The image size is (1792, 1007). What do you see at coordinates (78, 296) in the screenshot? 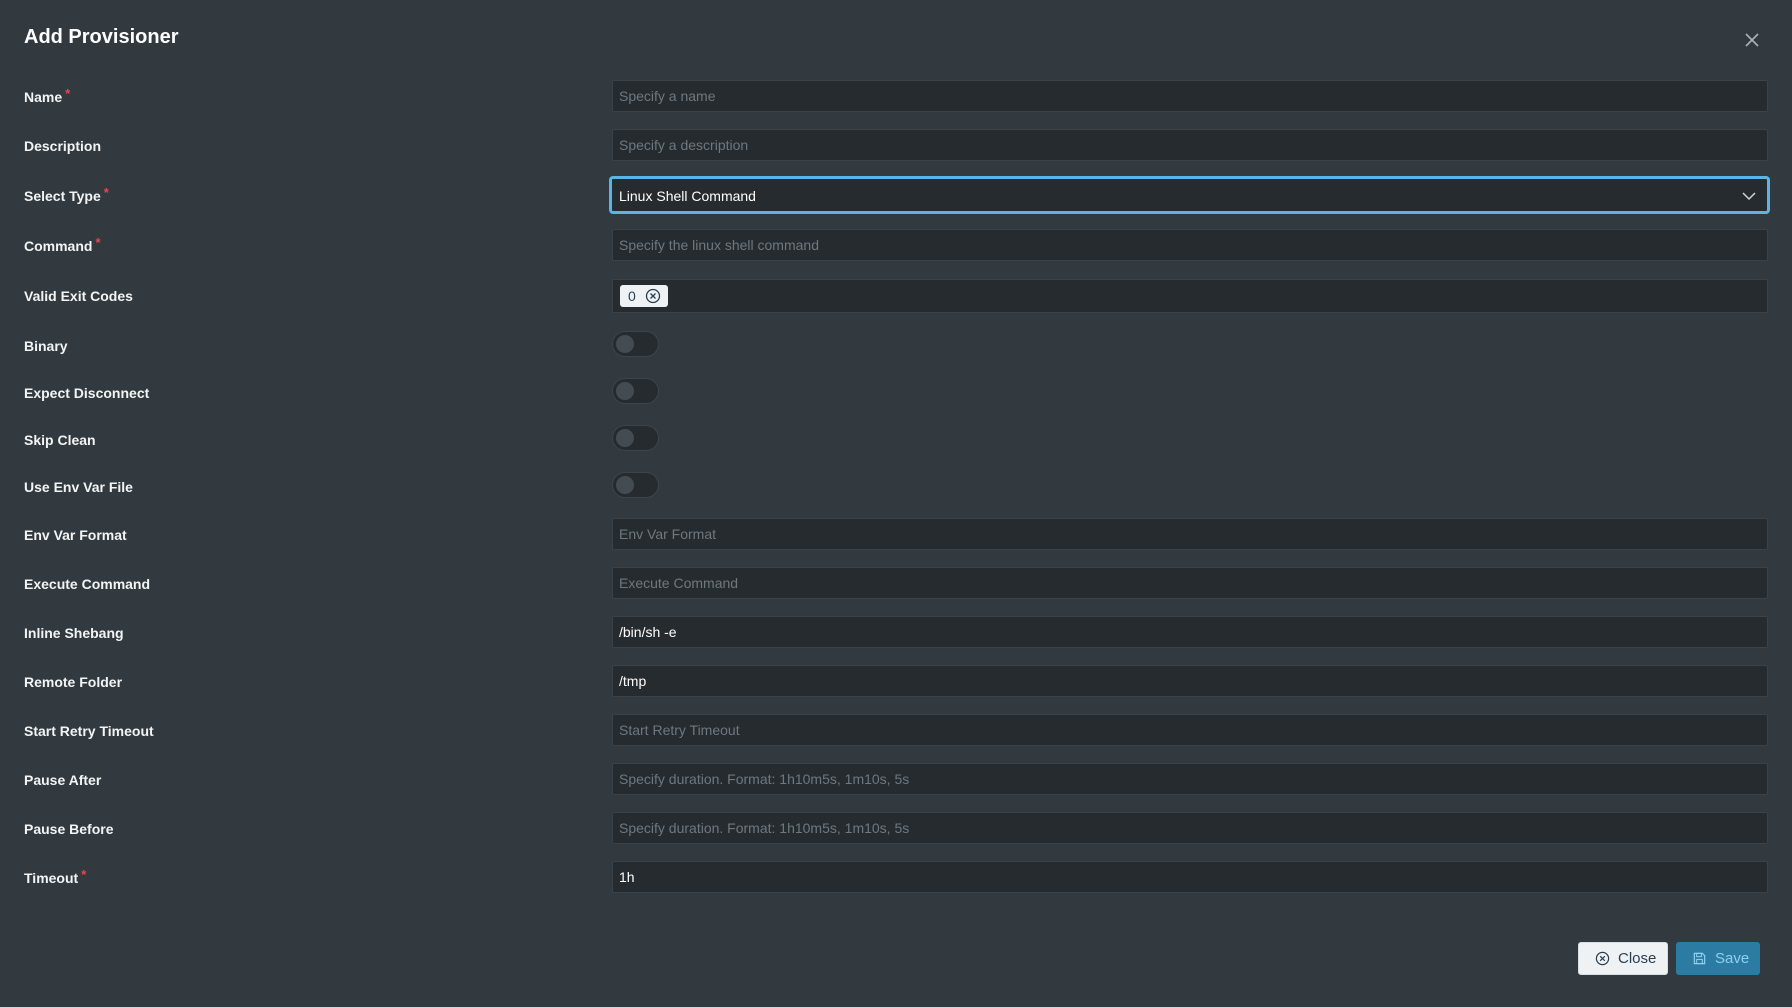
I see `valid-exit-codes-label: Valid Exit Codes` at bounding box center [78, 296].